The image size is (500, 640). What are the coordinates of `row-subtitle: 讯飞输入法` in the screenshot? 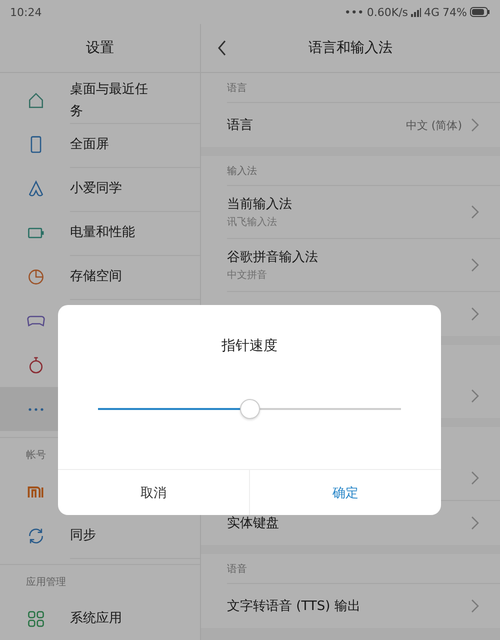 It's located at (252, 222).